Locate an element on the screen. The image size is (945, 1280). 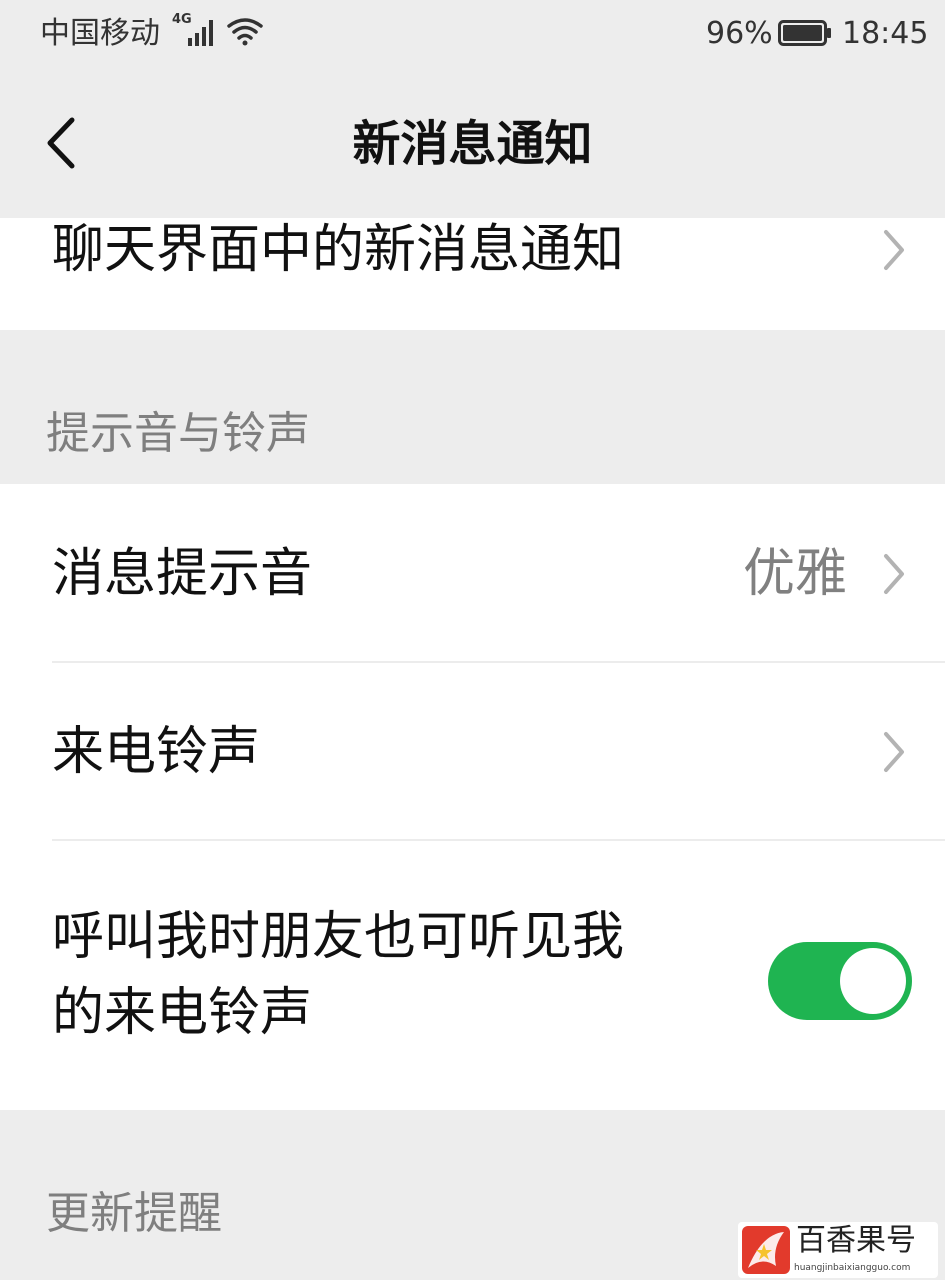
friends-hear-ringtone-label-line2: 的来电铃声 is located at coordinates (182, 1013).